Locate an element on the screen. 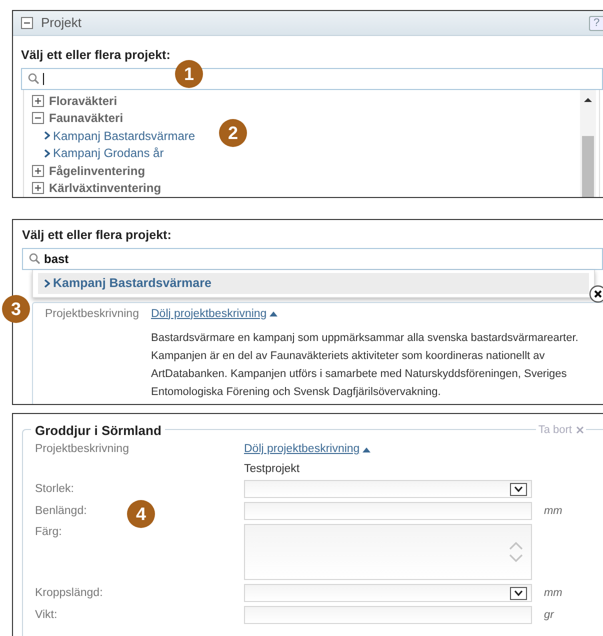 This screenshot has width=603, height=636. field-label: Storlek: is located at coordinates (54, 489).